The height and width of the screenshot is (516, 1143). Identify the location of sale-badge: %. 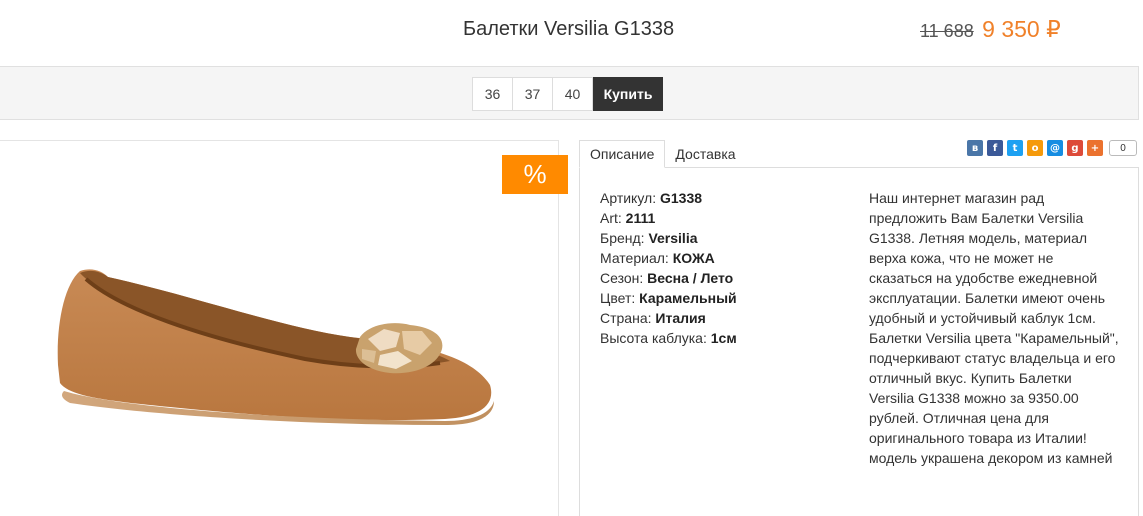
(535, 174).